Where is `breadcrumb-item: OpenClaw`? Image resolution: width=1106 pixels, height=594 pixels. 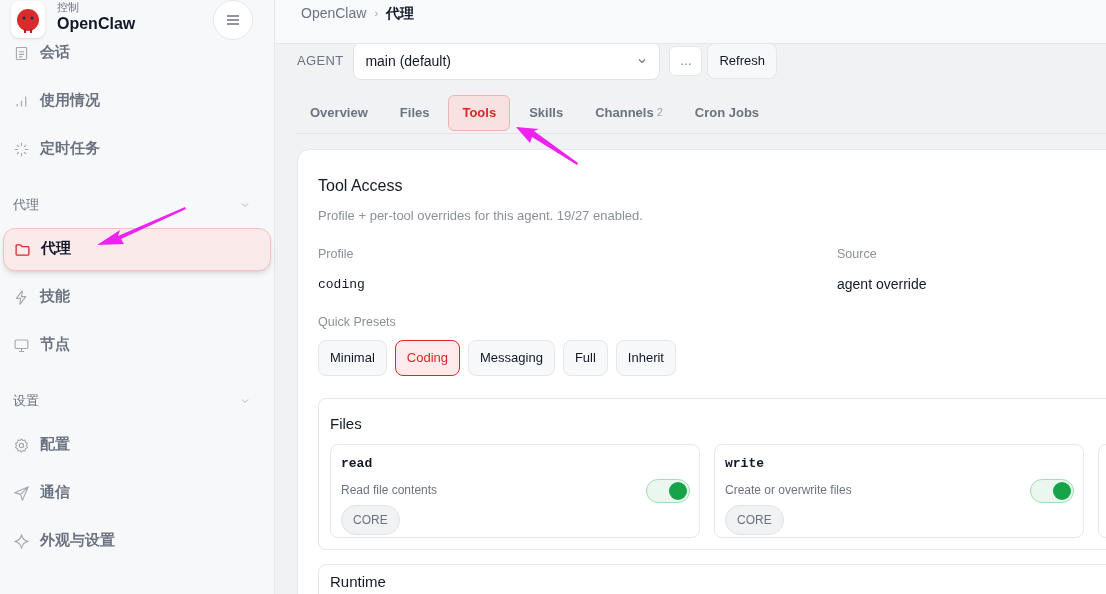 breadcrumb-item: OpenClaw is located at coordinates (334, 13).